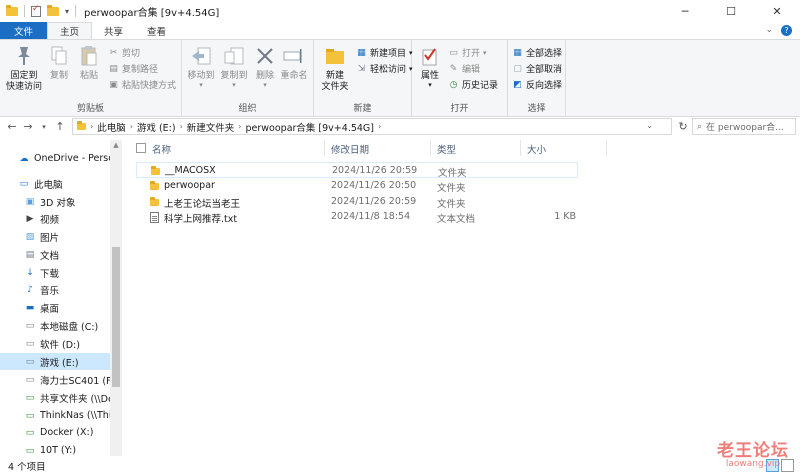  What do you see at coordinates (24, 68) in the screenshot?
I see `pin-quick-access-button: 固定到 快速访问` at bounding box center [24, 68].